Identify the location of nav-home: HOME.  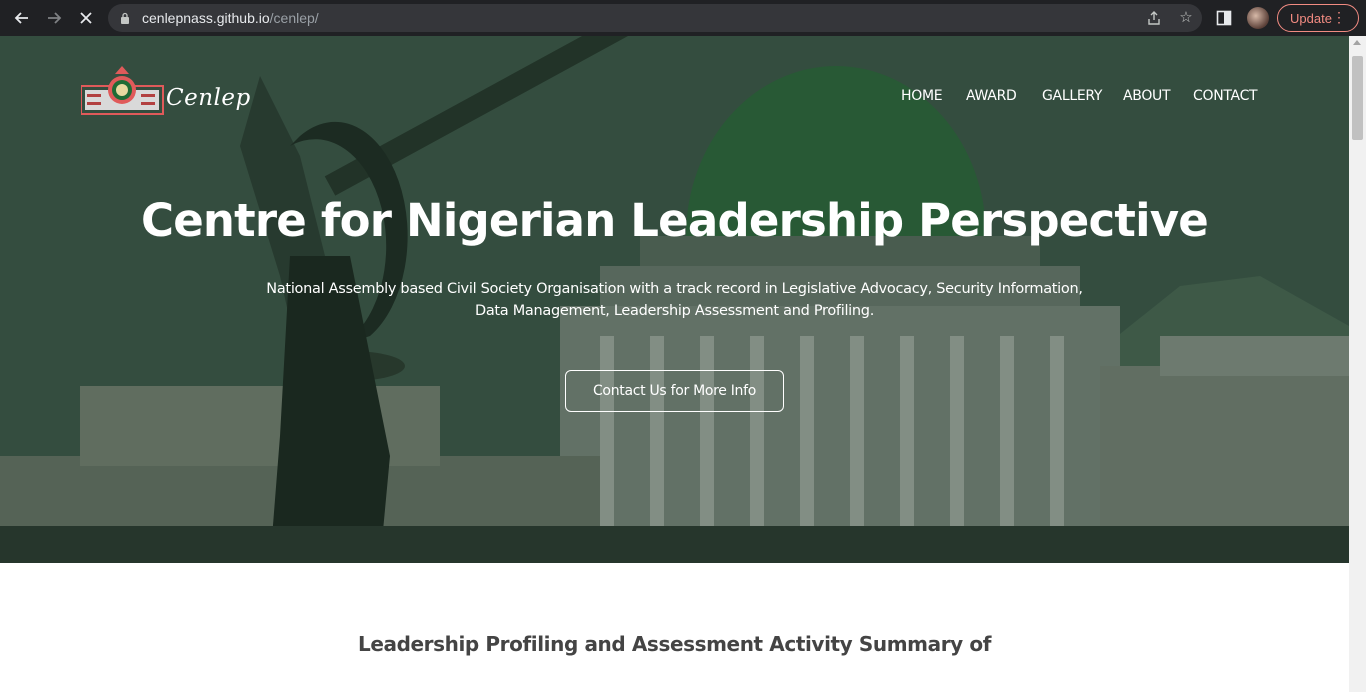
(922, 96).